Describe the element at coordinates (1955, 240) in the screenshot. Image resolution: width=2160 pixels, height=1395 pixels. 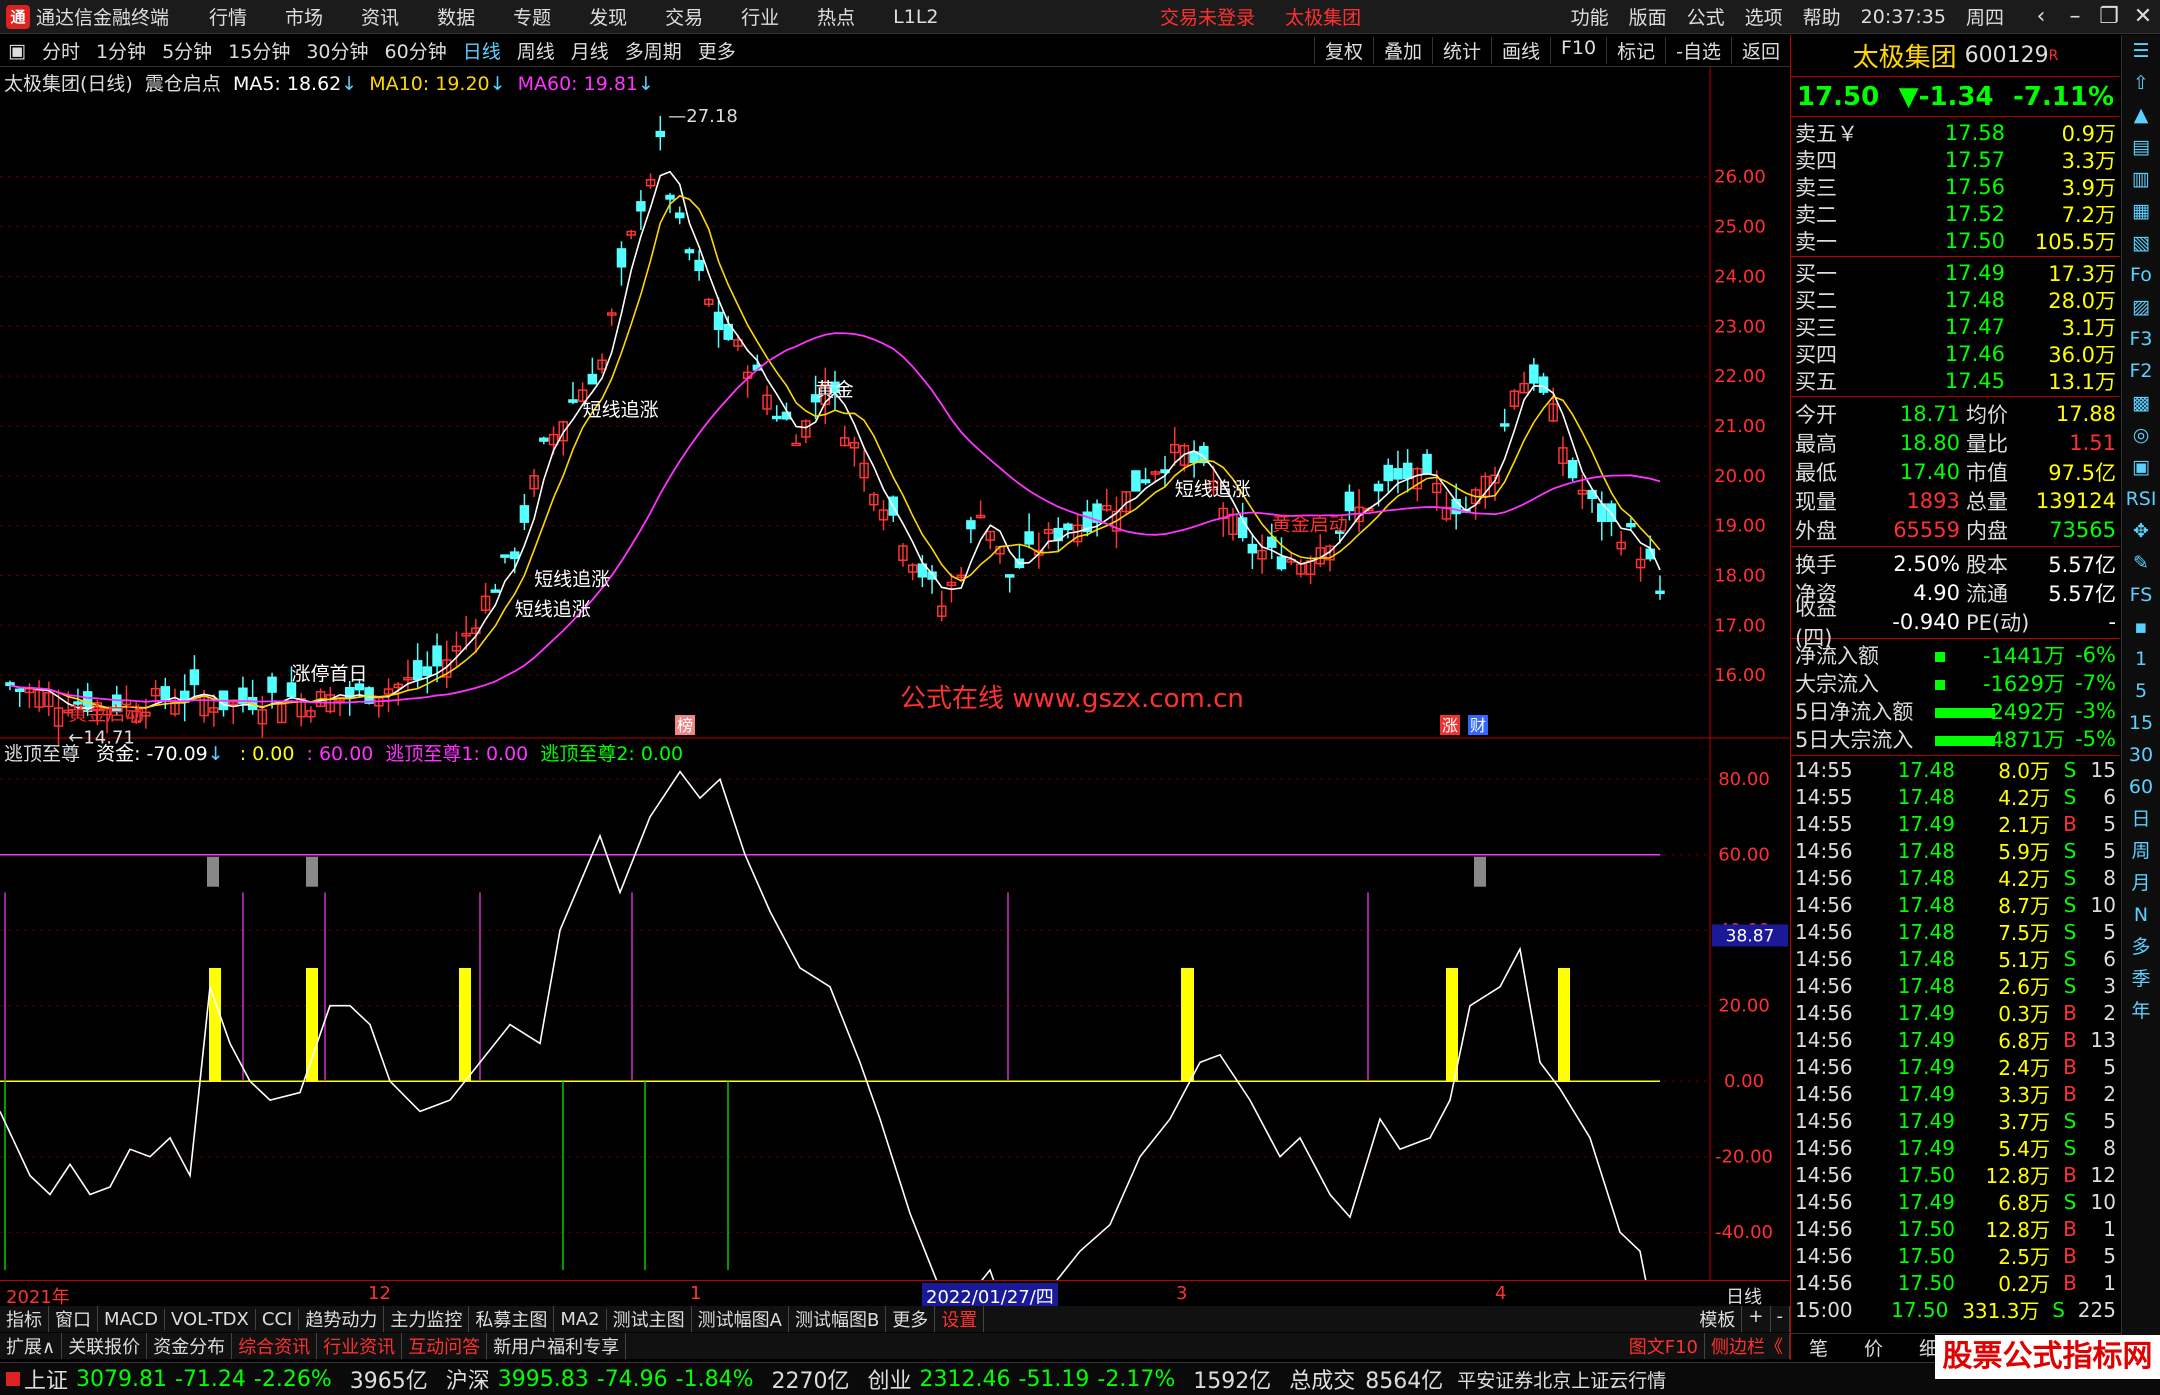
I see `ask-row: 卖一 17.50 105.5万` at that location.